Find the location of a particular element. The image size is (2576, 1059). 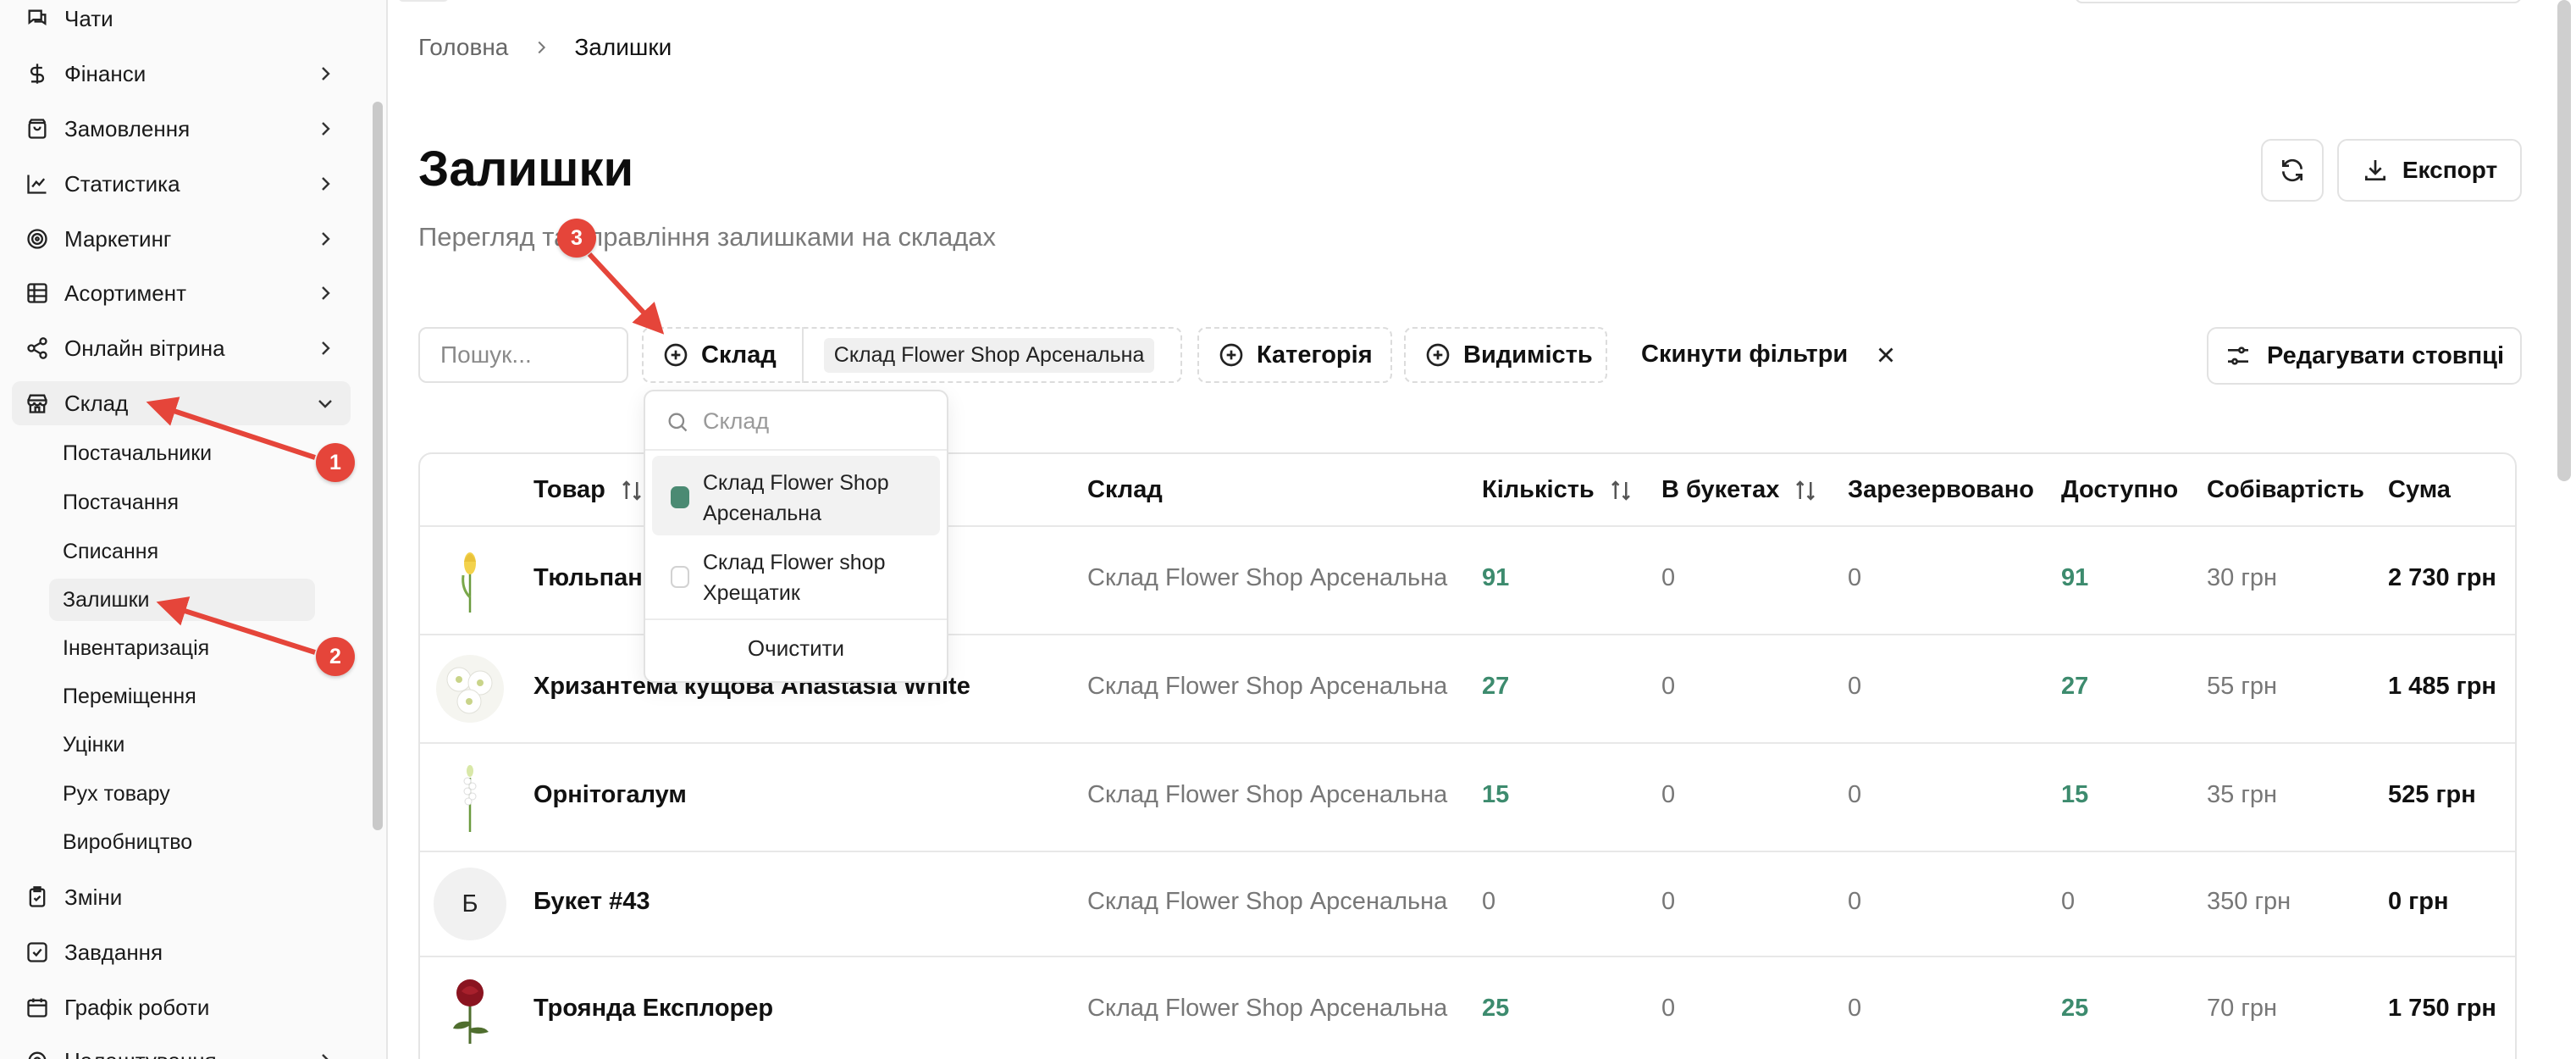

sidebar-item-finance: Фінанси is located at coordinates (181, 74).